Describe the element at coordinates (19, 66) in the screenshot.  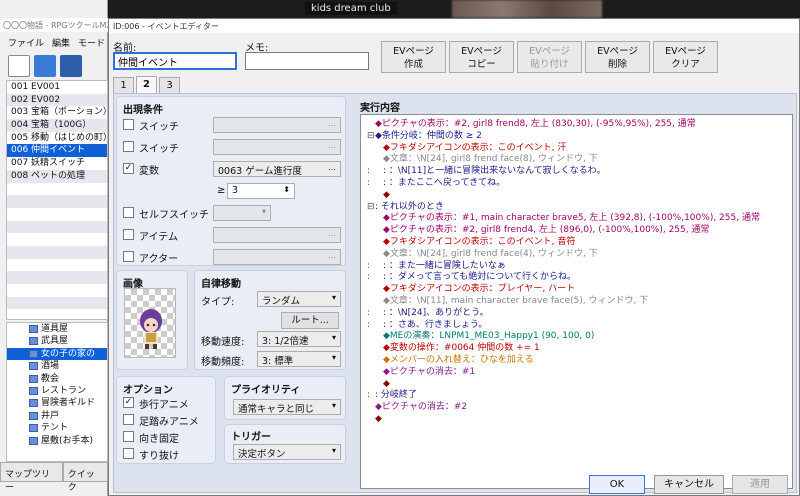
I see `new-project-icon` at that location.